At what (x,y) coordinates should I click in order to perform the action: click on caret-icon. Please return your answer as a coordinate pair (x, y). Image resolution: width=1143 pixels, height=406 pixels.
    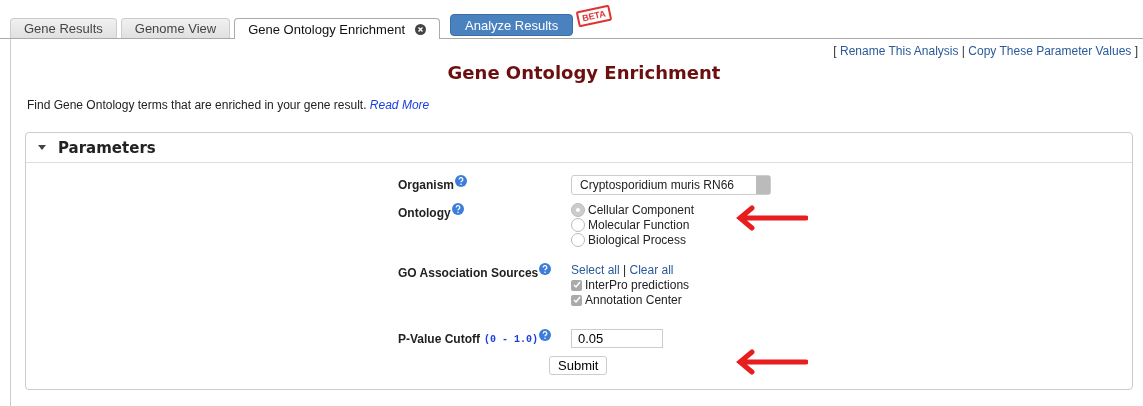
    Looking at the image, I should click on (42, 147).